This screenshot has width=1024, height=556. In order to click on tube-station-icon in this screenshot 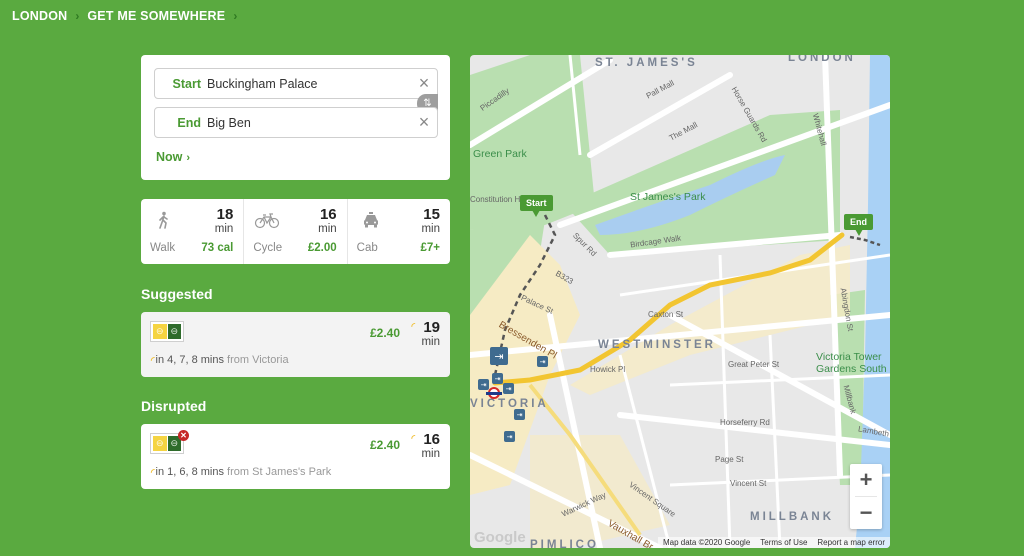, I will do `click(494, 393)`.